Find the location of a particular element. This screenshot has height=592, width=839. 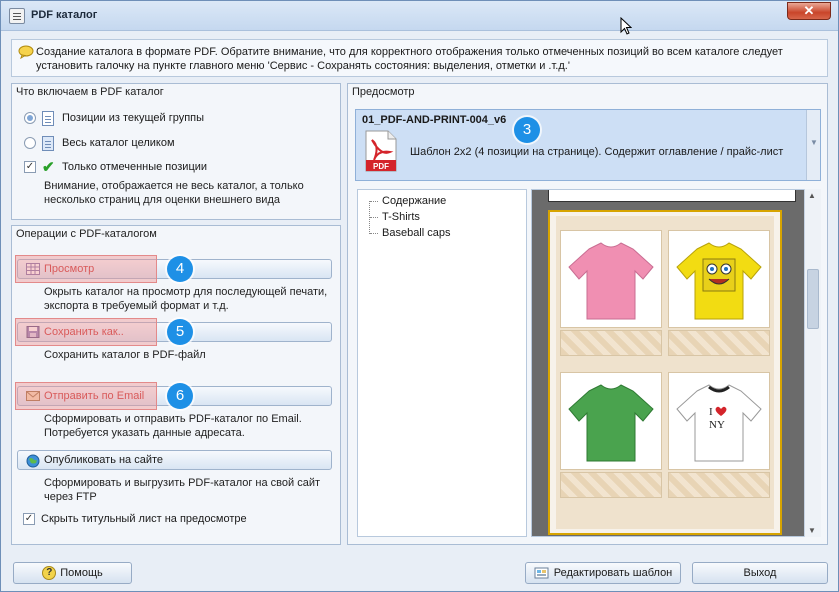

app-menu-icon is located at coordinates (17, 16).